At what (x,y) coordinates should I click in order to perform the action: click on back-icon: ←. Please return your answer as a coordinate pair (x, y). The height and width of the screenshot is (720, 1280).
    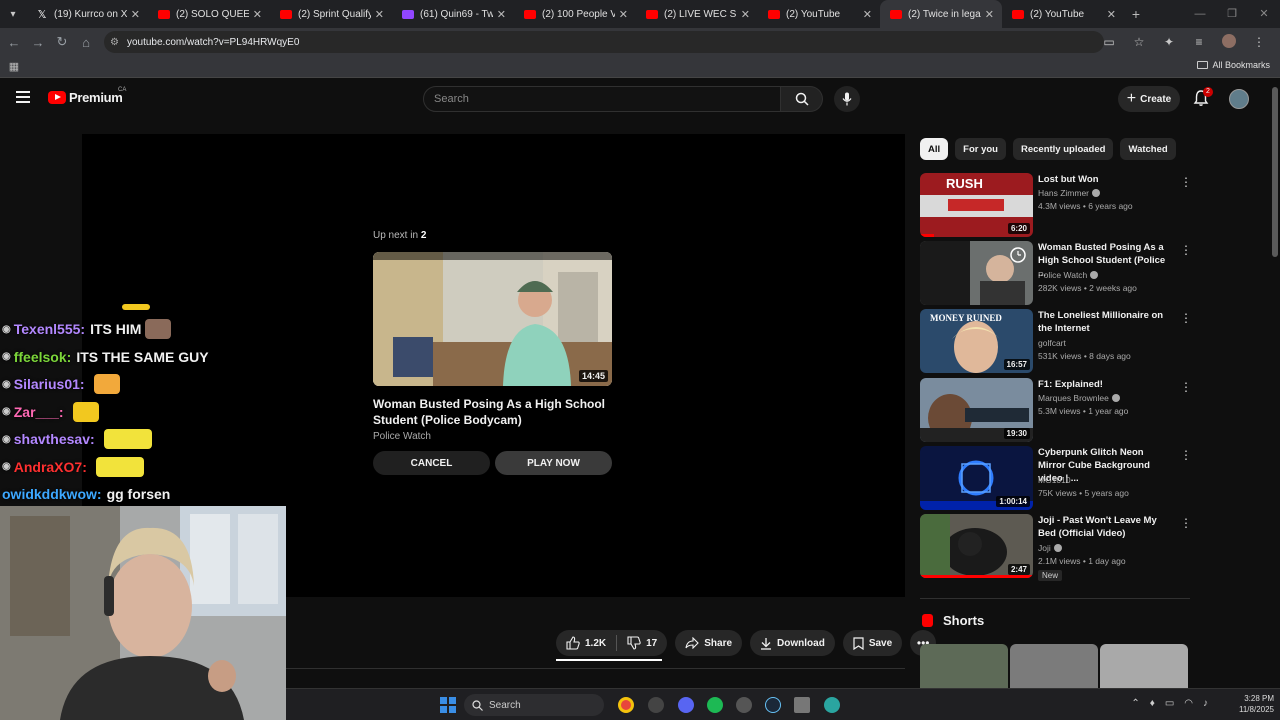
    Looking at the image, I should click on (14, 42).